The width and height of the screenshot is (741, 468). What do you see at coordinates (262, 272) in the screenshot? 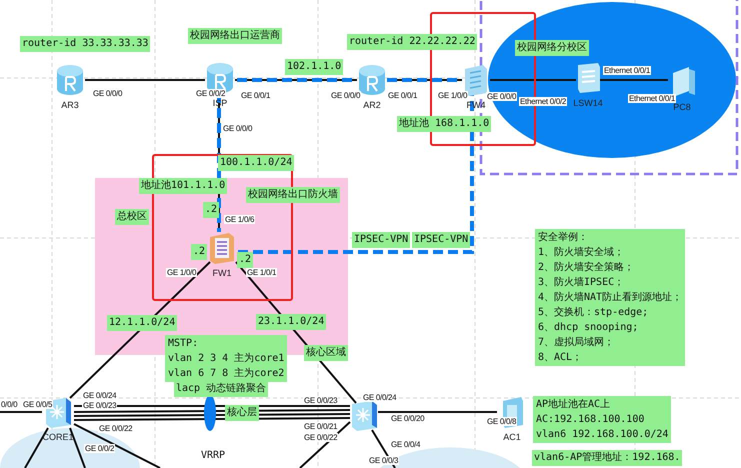
I see `port-label: GE 1/0/1` at bounding box center [262, 272].